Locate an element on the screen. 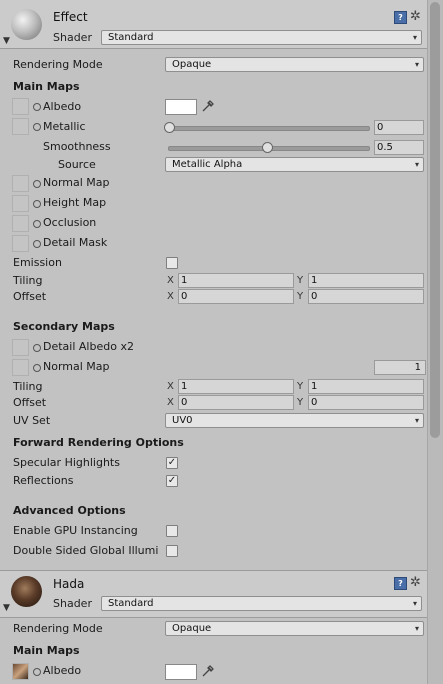  secondary-offset-label: Offset is located at coordinates (30, 402).